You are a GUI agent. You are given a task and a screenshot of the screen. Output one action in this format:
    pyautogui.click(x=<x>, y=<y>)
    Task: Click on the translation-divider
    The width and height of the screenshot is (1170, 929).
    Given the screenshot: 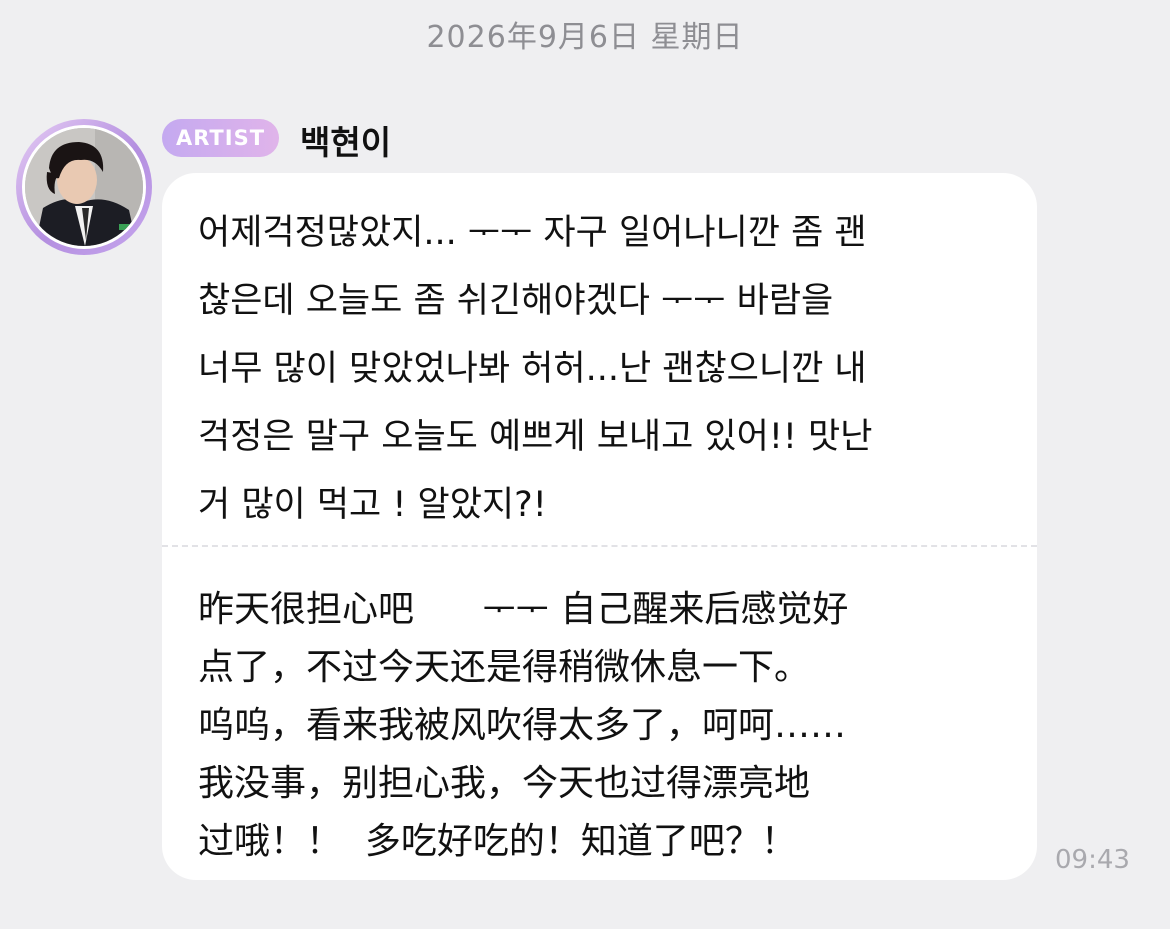 What is the action you would take?
    pyautogui.click(x=599, y=546)
    